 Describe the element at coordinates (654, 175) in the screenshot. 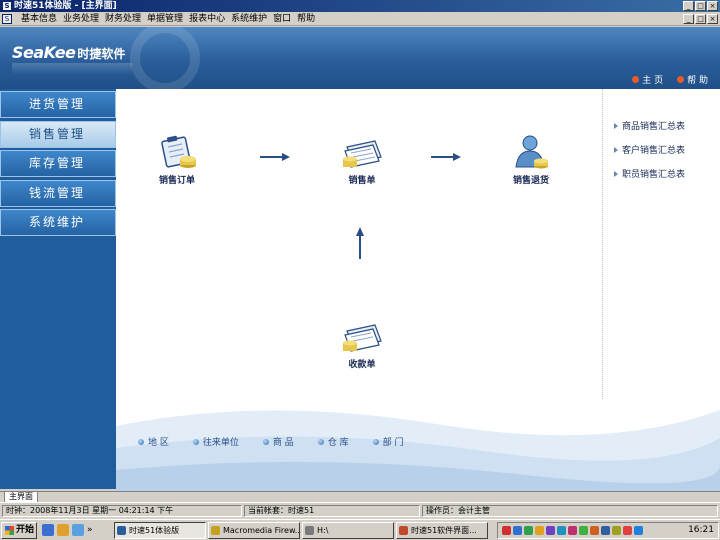

I see `report-label: 职员销售汇总表` at that location.